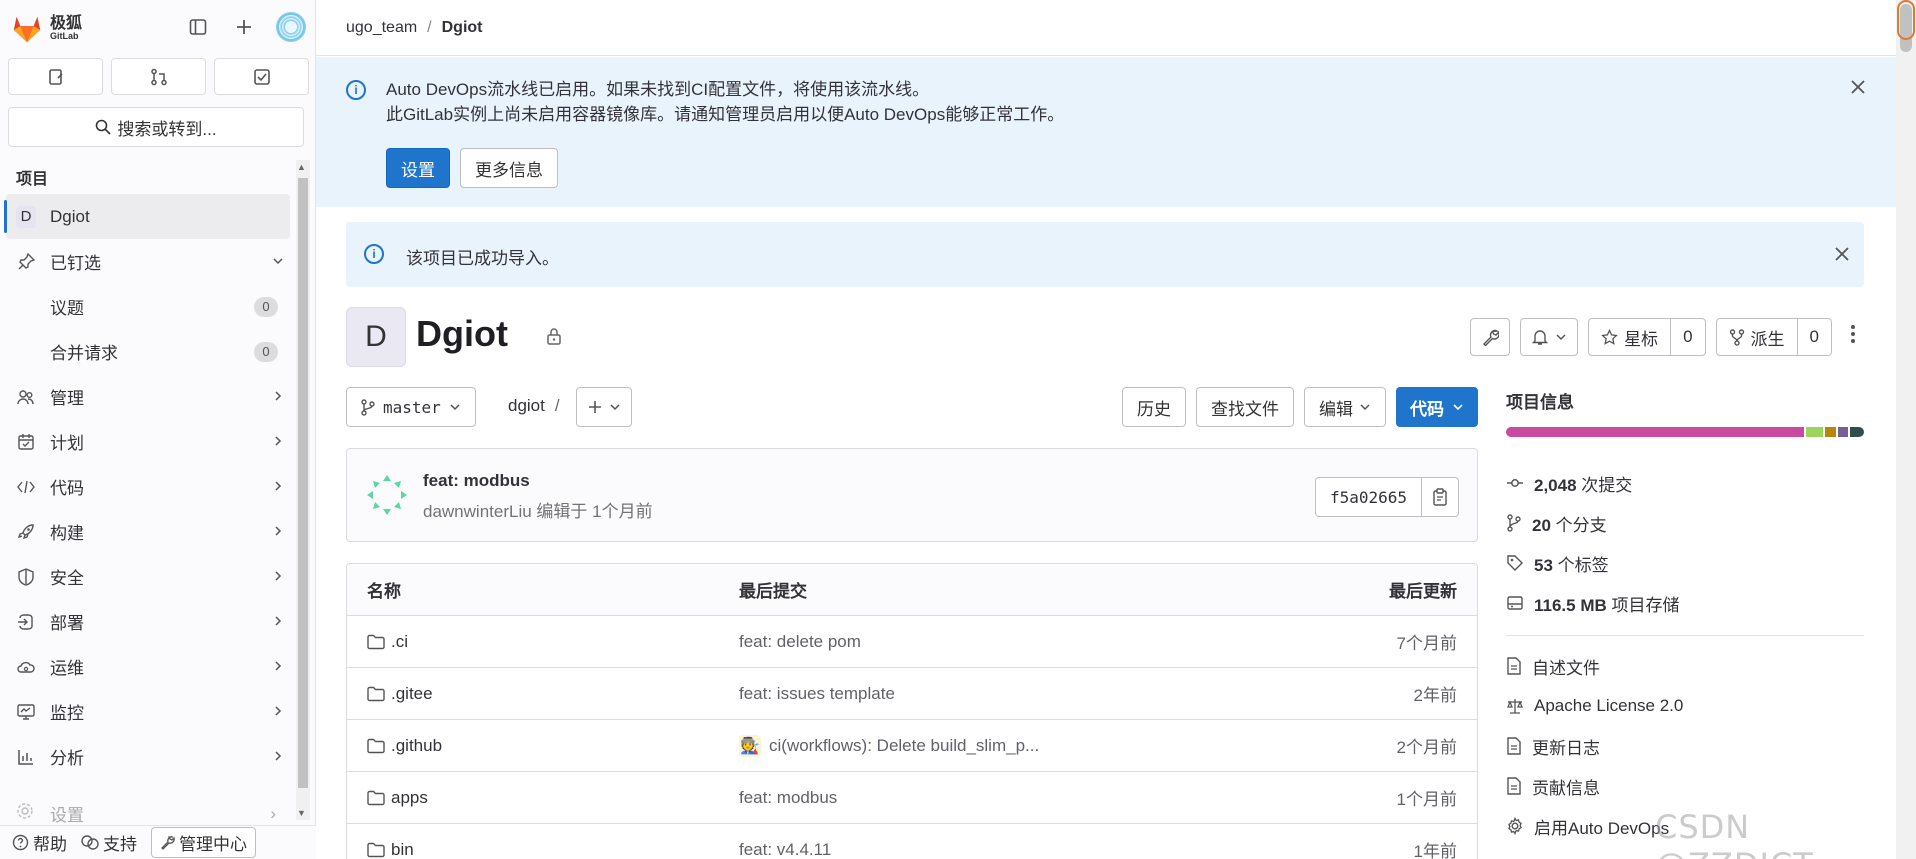  I want to click on user-avatar, so click(291, 27).